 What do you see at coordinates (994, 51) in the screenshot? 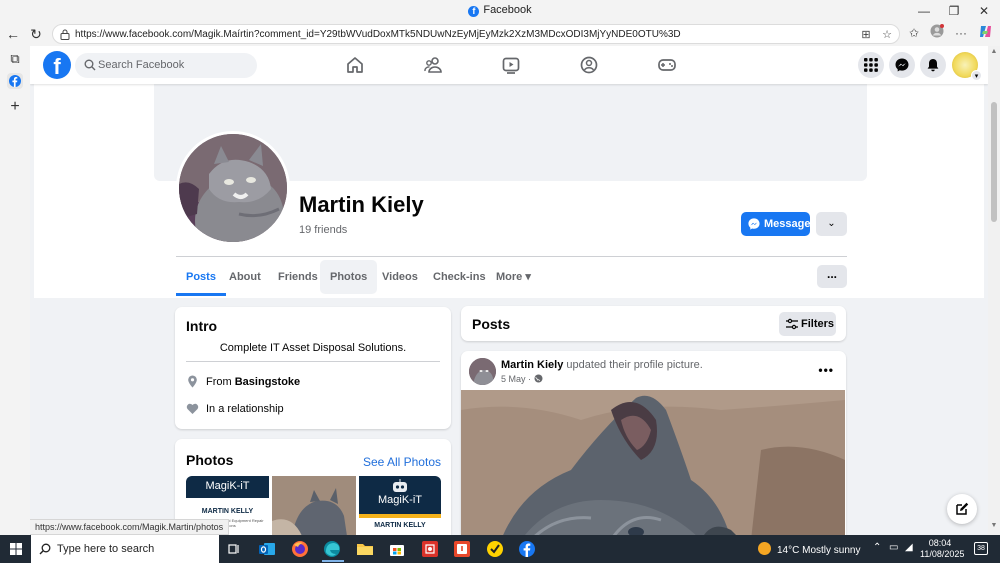
I see `scroll-up-arrow: ▲` at bounding box center [994, 51].